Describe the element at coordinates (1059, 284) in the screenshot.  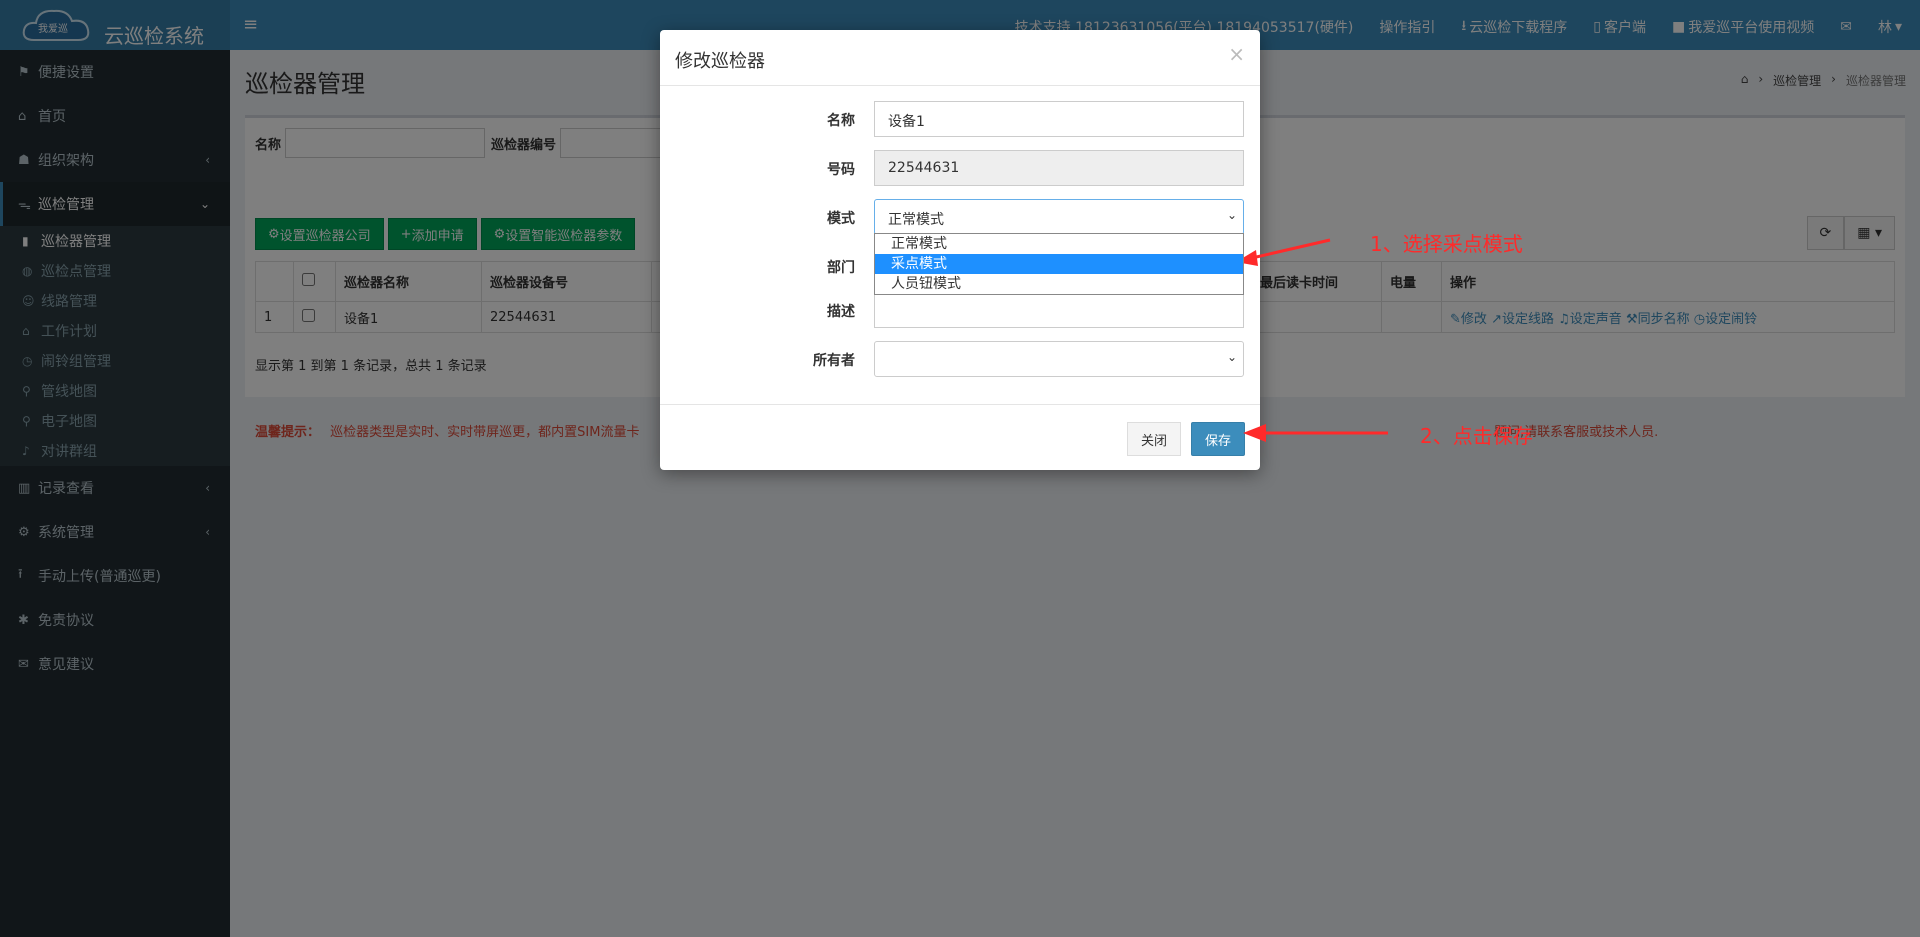
I see `mode-option: 人员钮模式` at that location.